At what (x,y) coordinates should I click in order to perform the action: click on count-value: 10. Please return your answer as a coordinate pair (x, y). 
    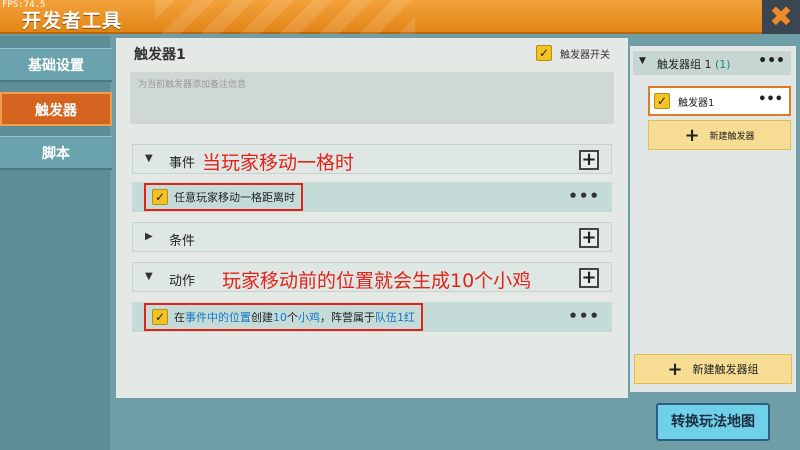
    Looking at the image, I should click on (280, 317).